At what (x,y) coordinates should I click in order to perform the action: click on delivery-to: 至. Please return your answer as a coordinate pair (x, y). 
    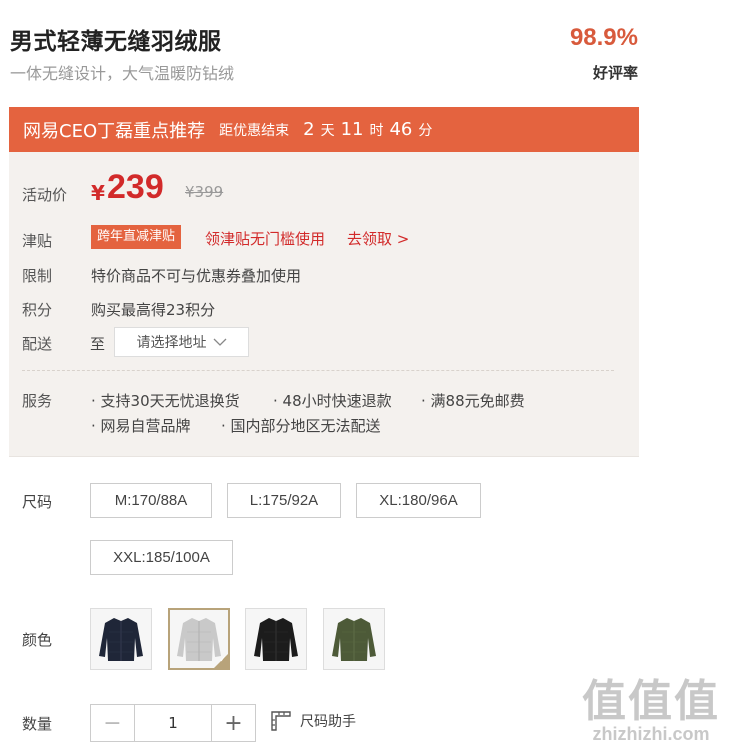
    Looking at the image, I should click on (98, 344).